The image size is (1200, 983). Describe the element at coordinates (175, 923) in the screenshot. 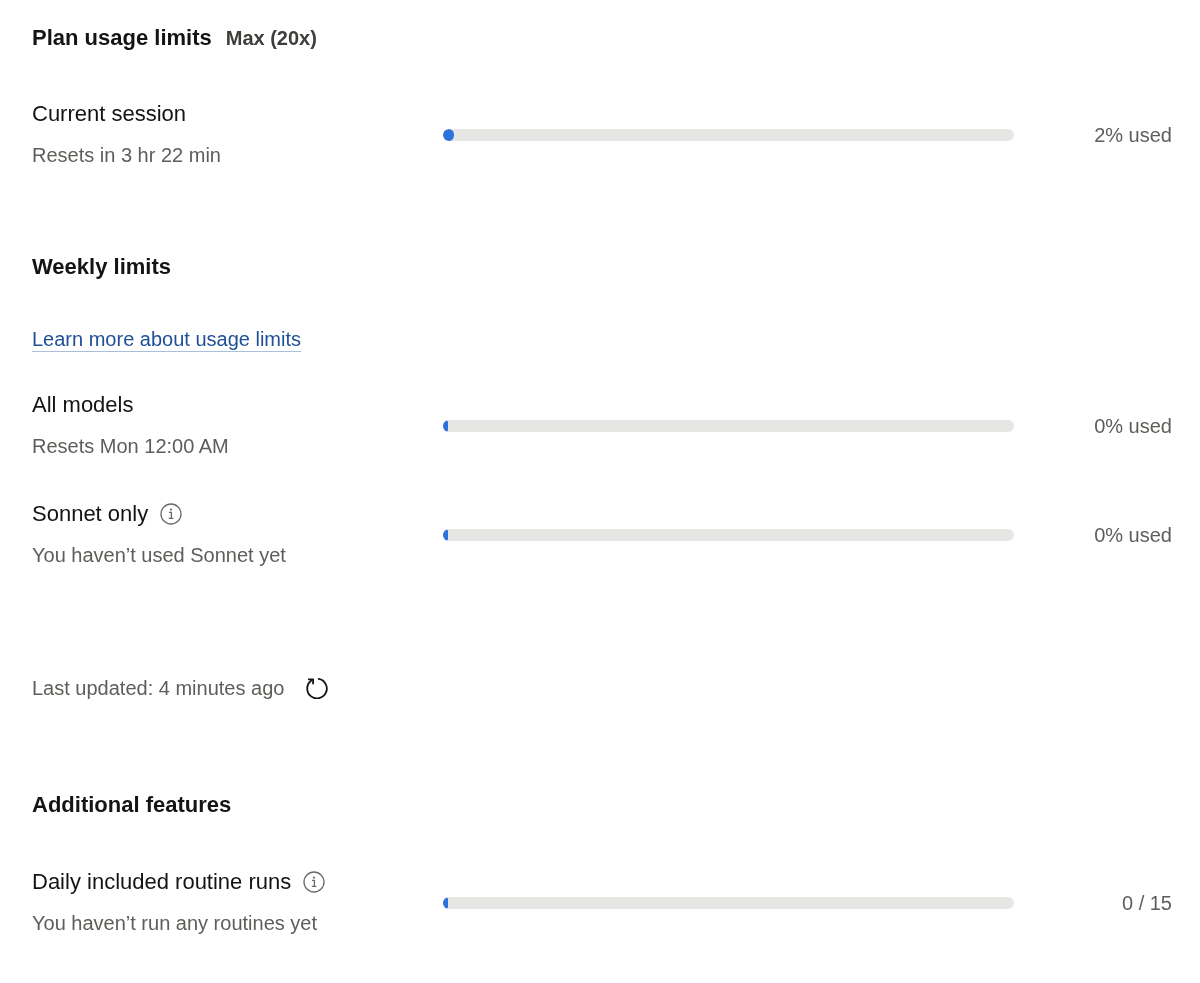

I see `usage-detail: You haven’t run any routines yet` at that location.